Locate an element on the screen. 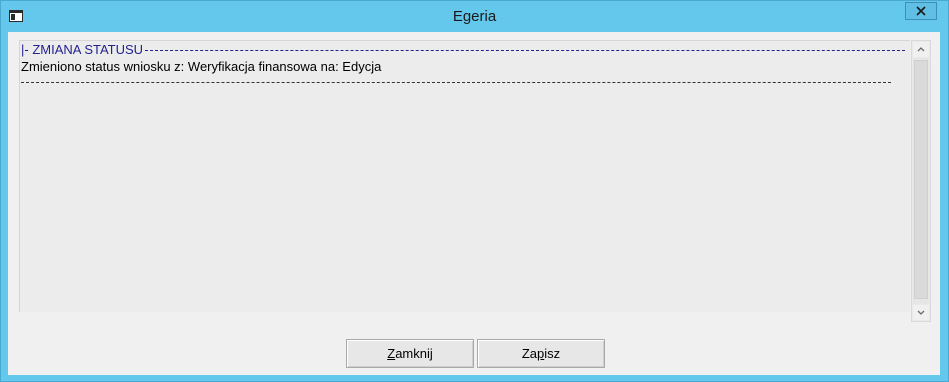  scroll-up-button is located at coordinates (921, 49).